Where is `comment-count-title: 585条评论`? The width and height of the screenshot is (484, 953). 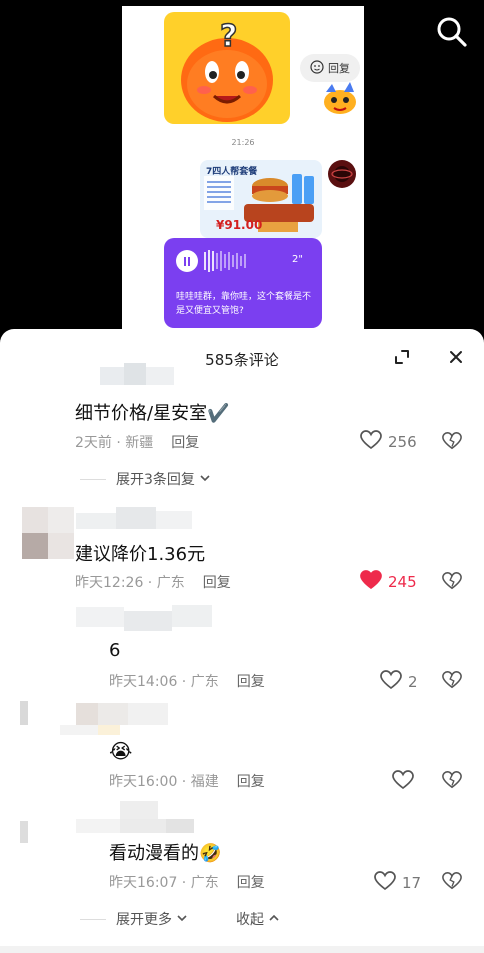 comment-count-title: 585条评论 is located at coordinates (242, 360).